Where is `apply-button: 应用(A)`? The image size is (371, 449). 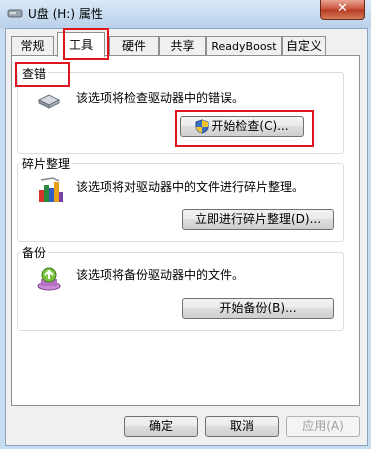 apply-button: 应用(A) is located at coordinates (323, 426).